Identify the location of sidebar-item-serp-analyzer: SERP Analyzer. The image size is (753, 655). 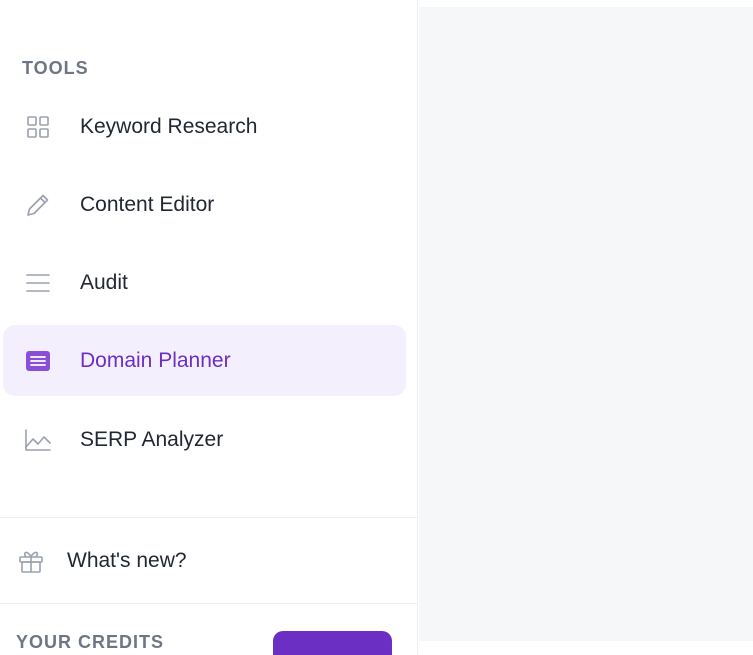
(204, 439).